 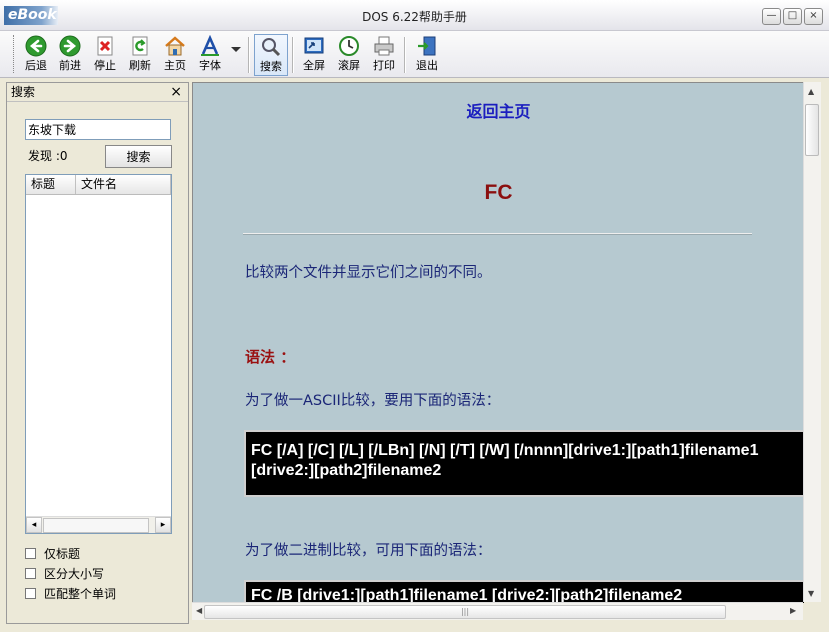 I want to click on scroll-thumb, so click(x=96, y=525).